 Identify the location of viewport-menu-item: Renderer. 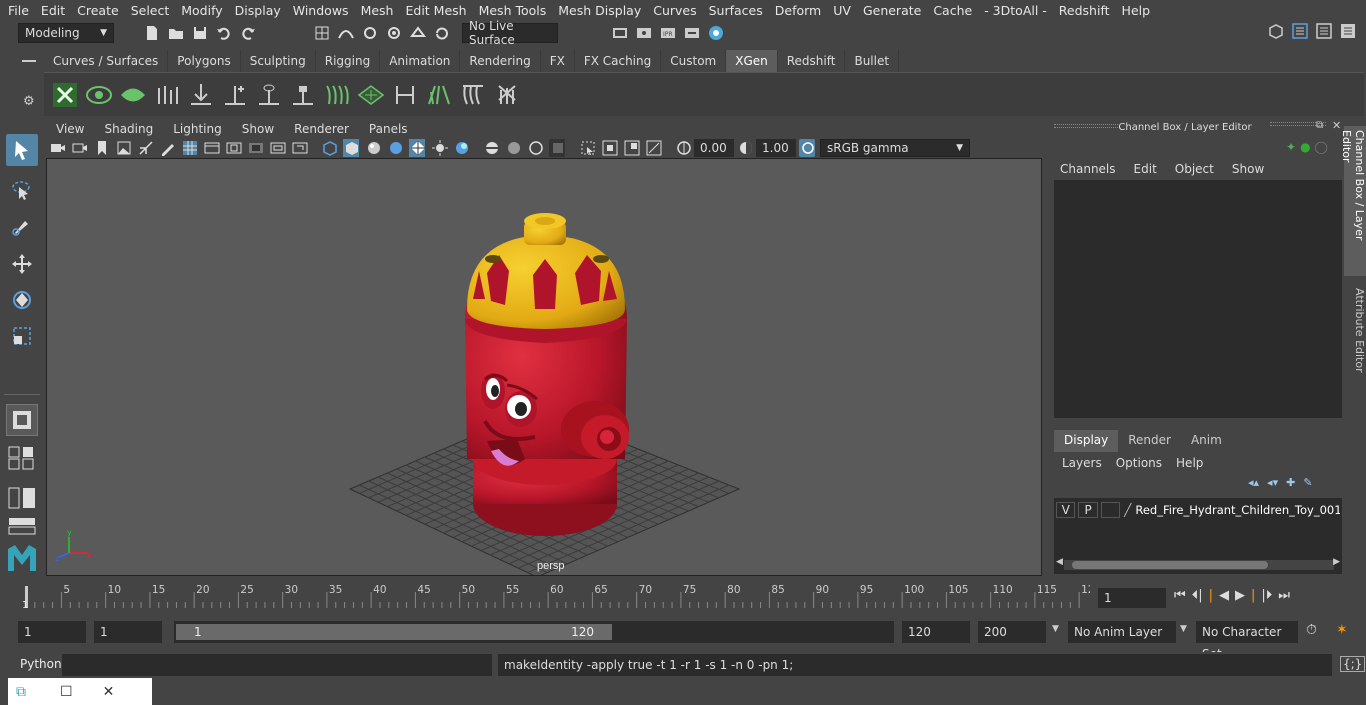
(321, 129).